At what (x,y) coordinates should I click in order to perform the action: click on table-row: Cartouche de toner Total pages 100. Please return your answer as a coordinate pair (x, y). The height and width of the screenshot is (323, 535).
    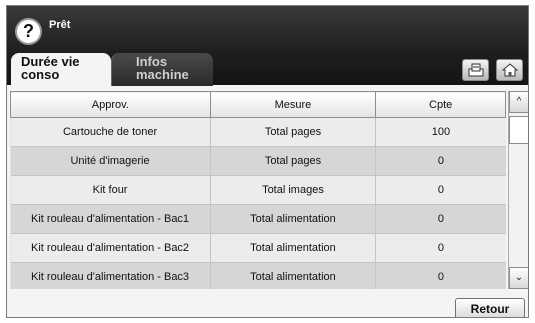
    Looking at the image, I should click on (258, 132).